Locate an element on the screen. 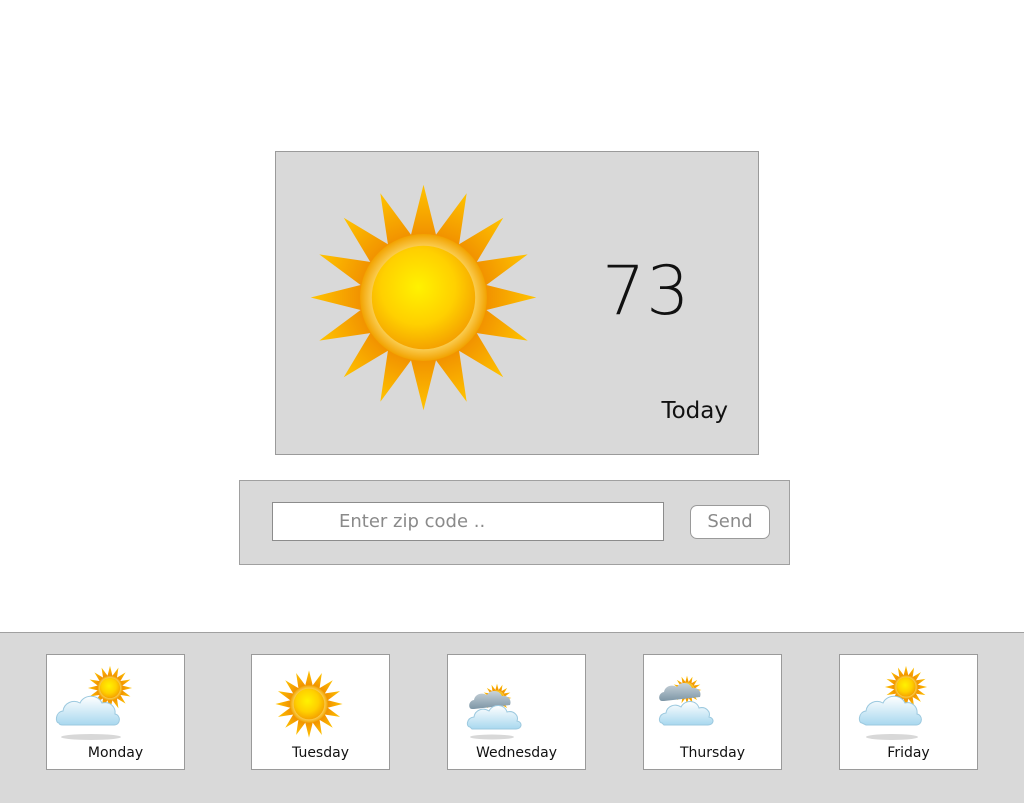 Image resolution: width=1024 pixels, height=803 pixels. forecast-day-tuesday: Tuesday is located at coordinates (320, 712).